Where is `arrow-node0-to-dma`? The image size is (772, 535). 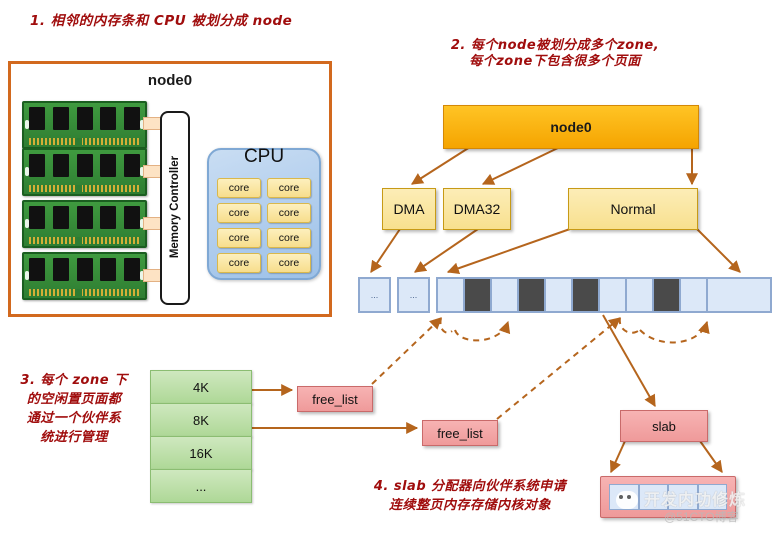 arrow-node0-to-dma is located at coordinates (440, 165).